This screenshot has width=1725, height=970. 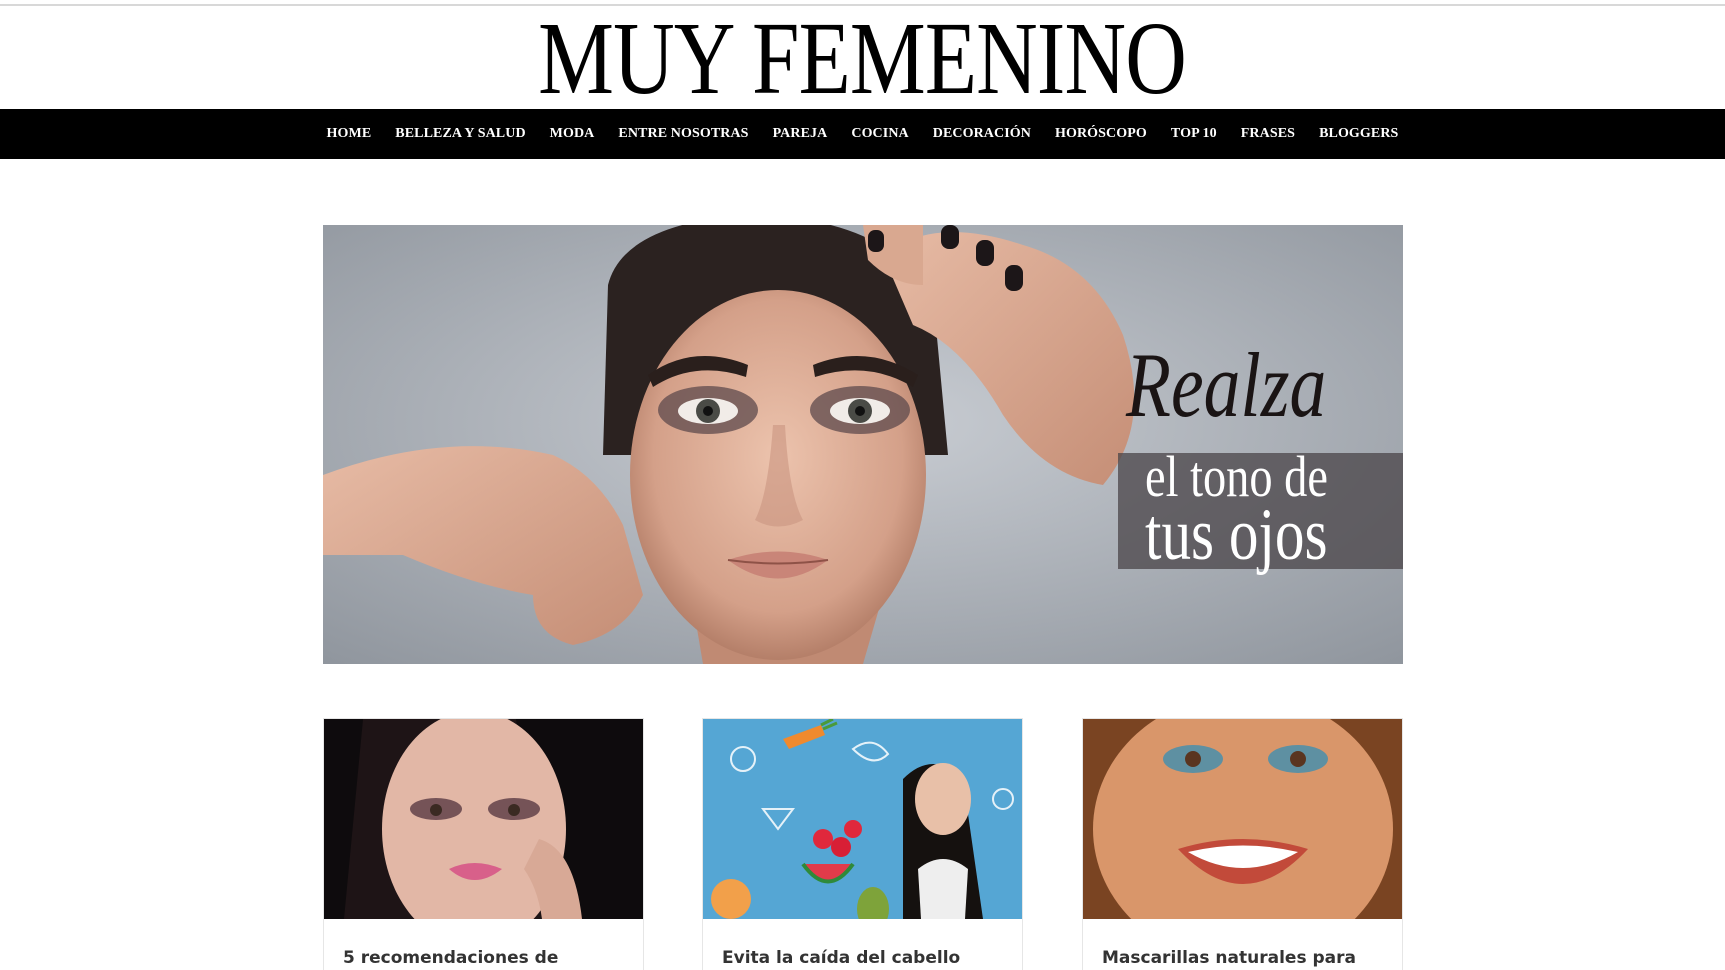 What do you see at coordinates (1242, 958) in the screenshot?
I see `article-title: Mascarillas naturales para` at bounding box center [1242, 958].